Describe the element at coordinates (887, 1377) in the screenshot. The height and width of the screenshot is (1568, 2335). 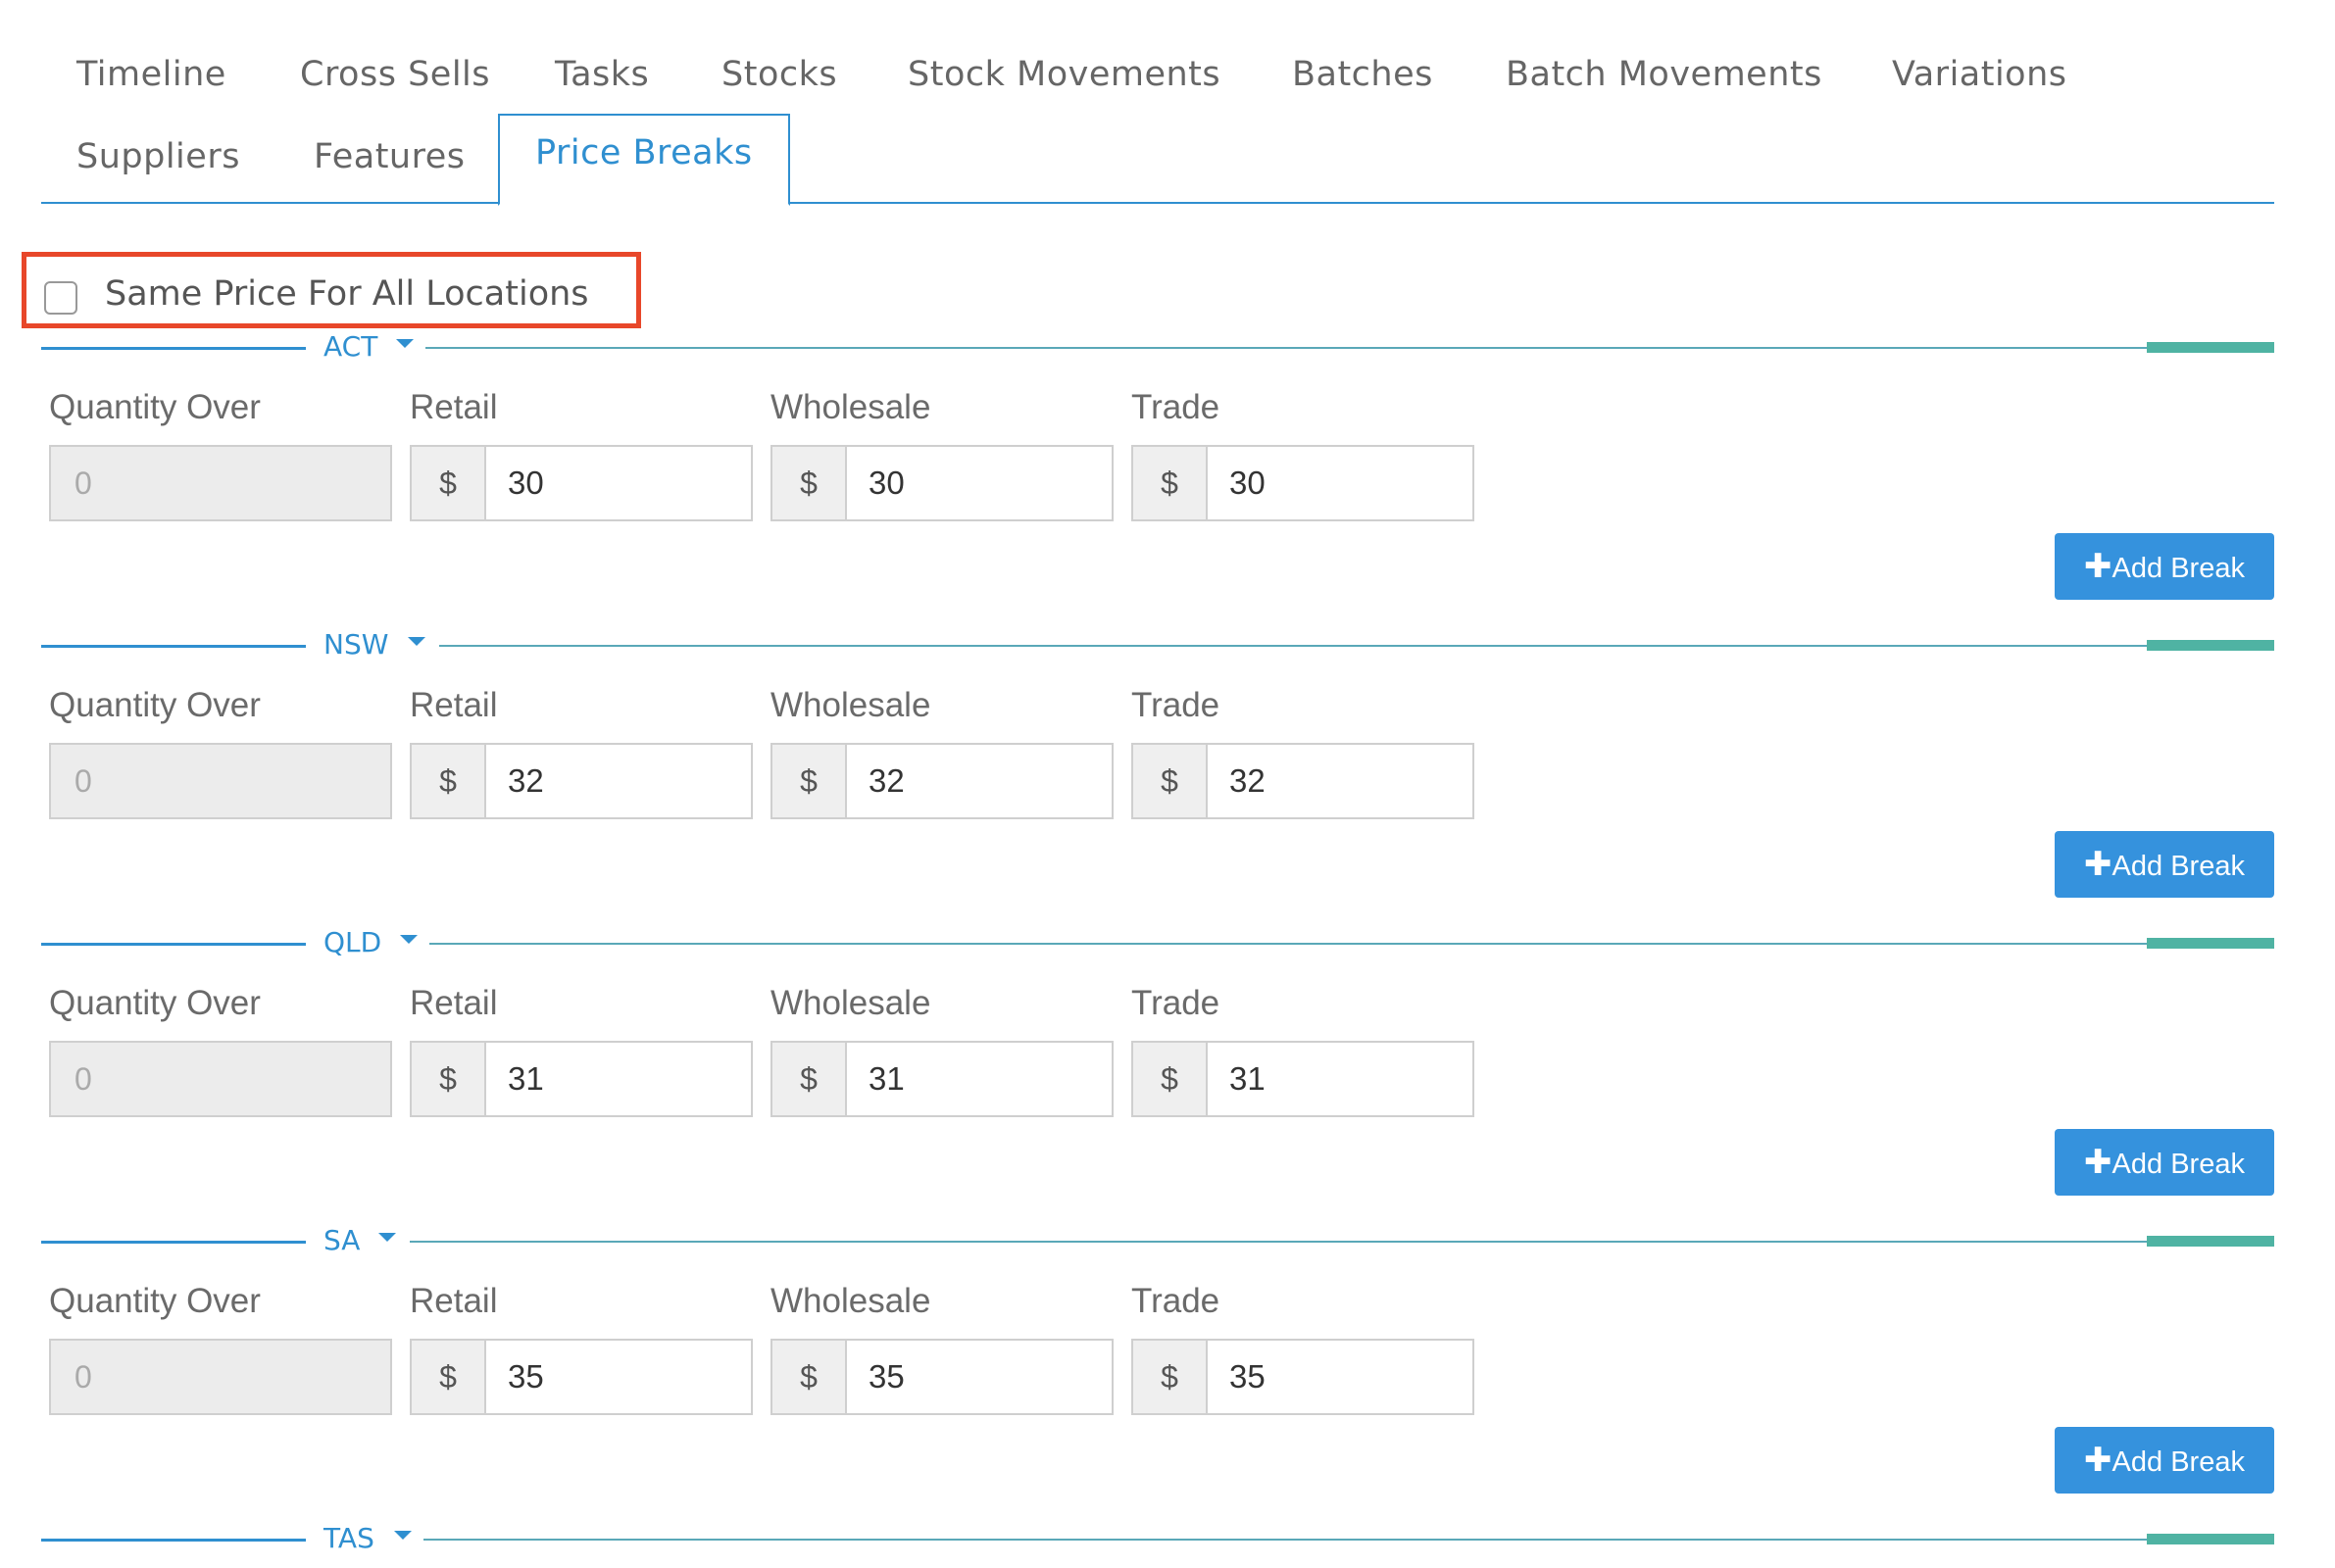
I see `wholesale-price-input: 35` at that location.